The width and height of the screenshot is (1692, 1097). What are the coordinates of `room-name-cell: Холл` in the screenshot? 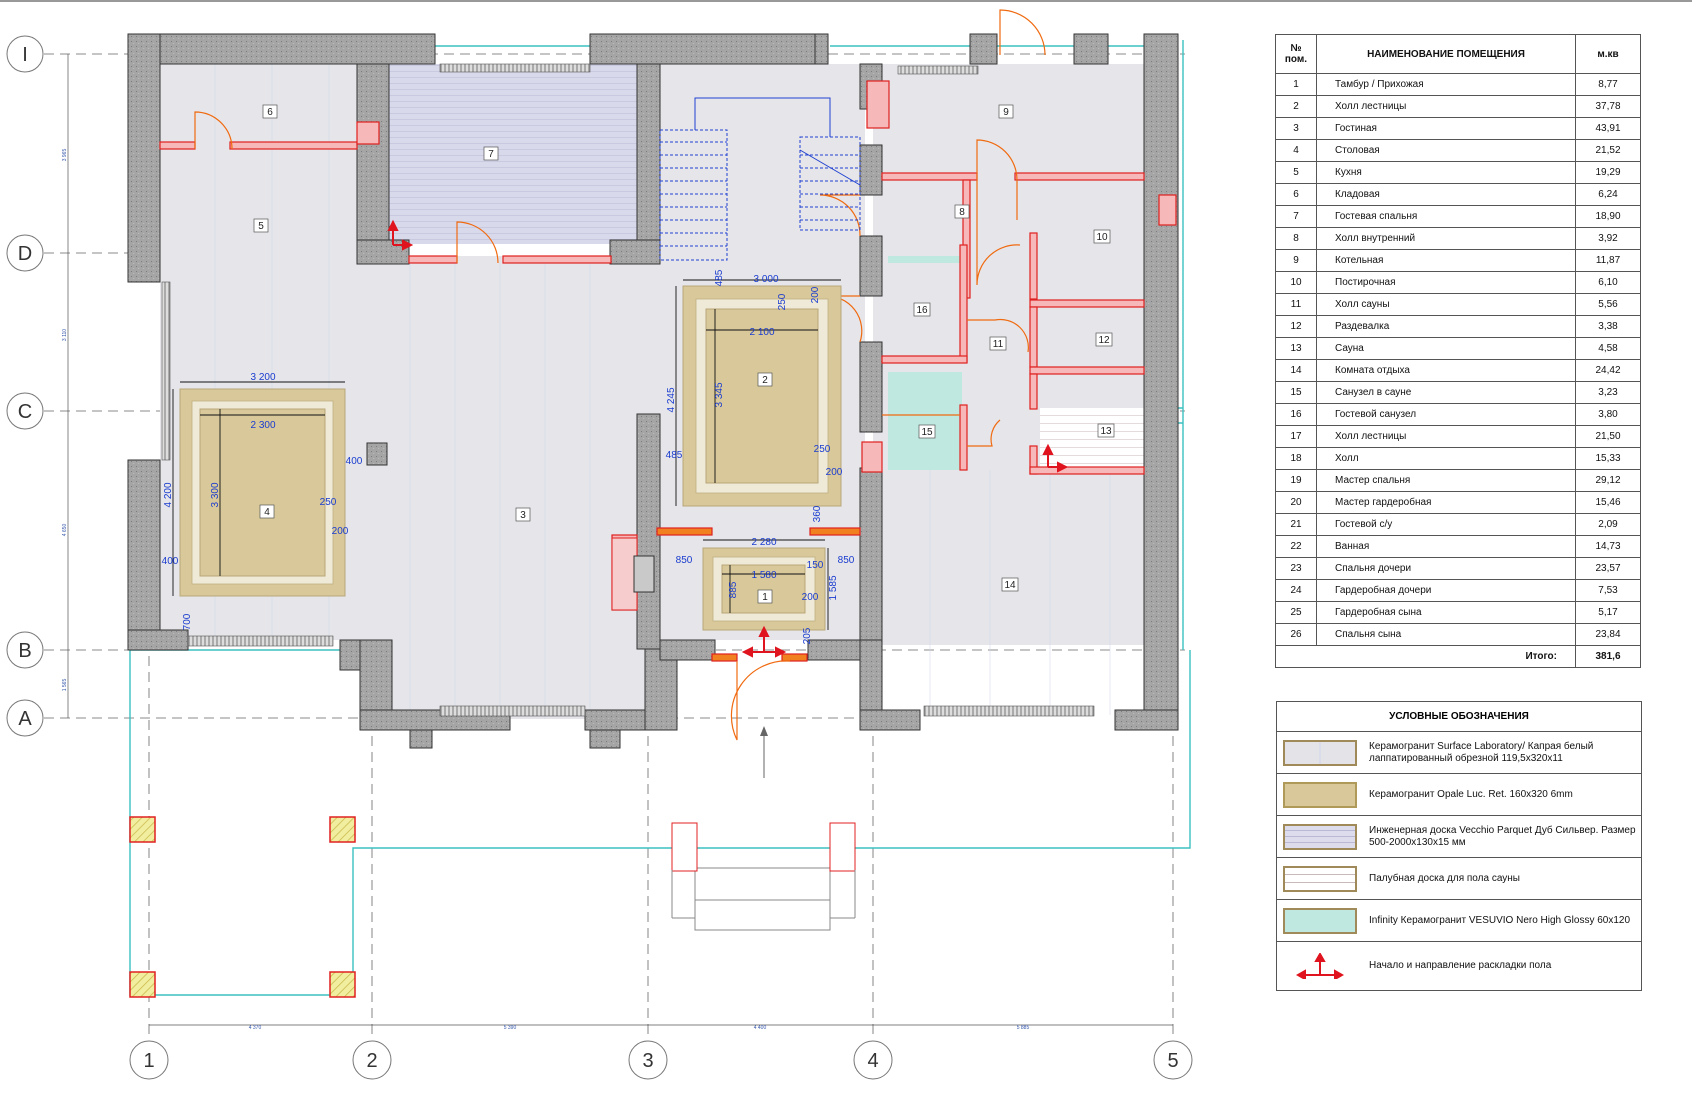 It's located at (1446, 458).